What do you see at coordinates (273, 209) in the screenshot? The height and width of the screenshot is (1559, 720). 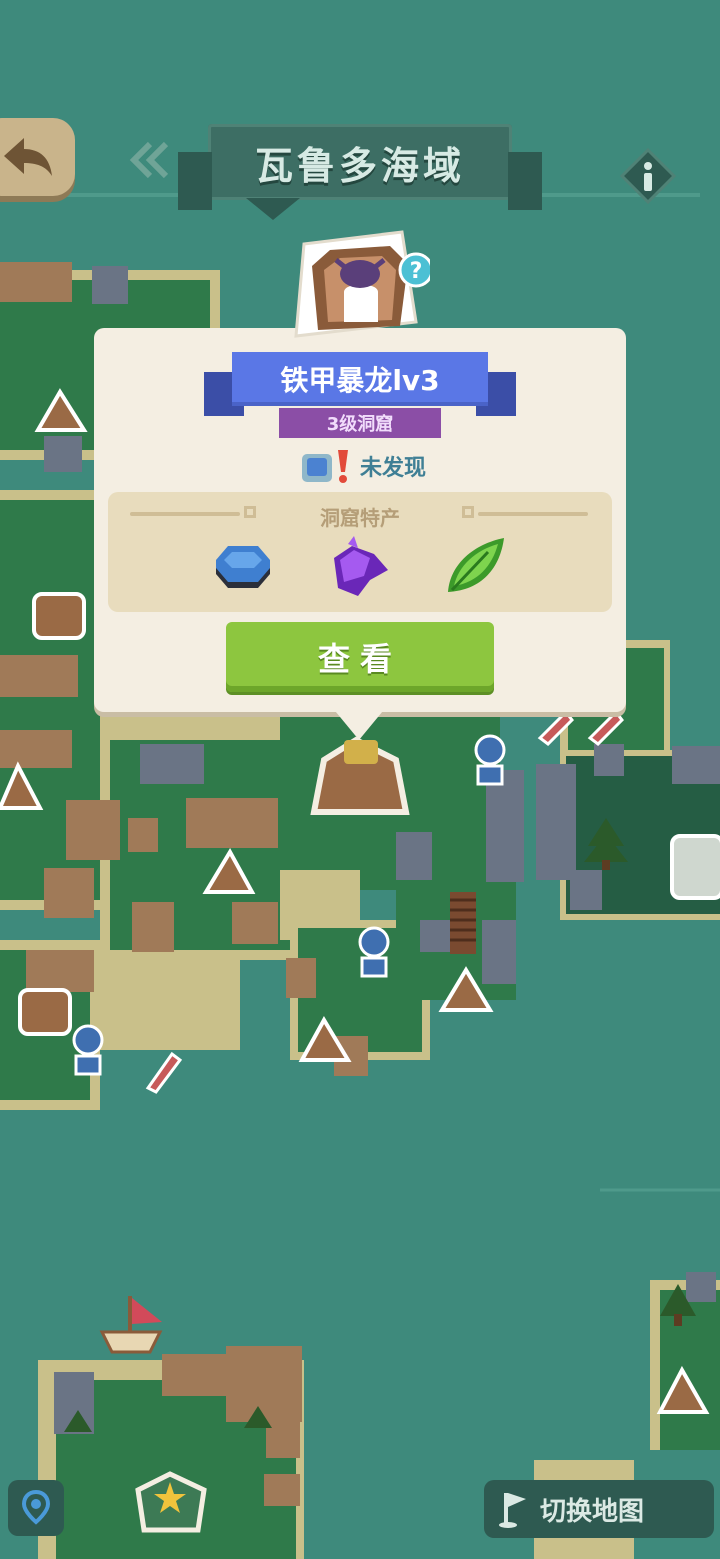 I see `banner-pointer-icon` at bounding box center [273, 209].